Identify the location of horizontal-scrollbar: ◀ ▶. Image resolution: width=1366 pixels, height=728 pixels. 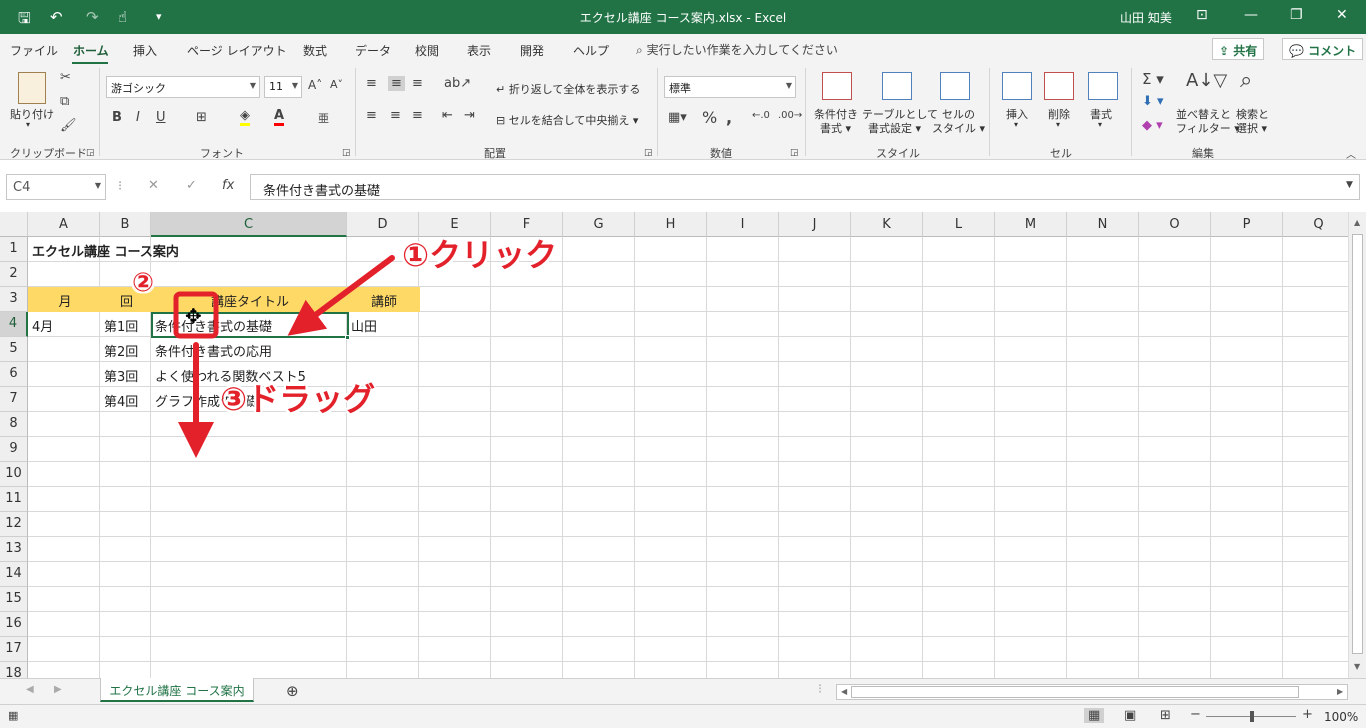
(1092, 692).